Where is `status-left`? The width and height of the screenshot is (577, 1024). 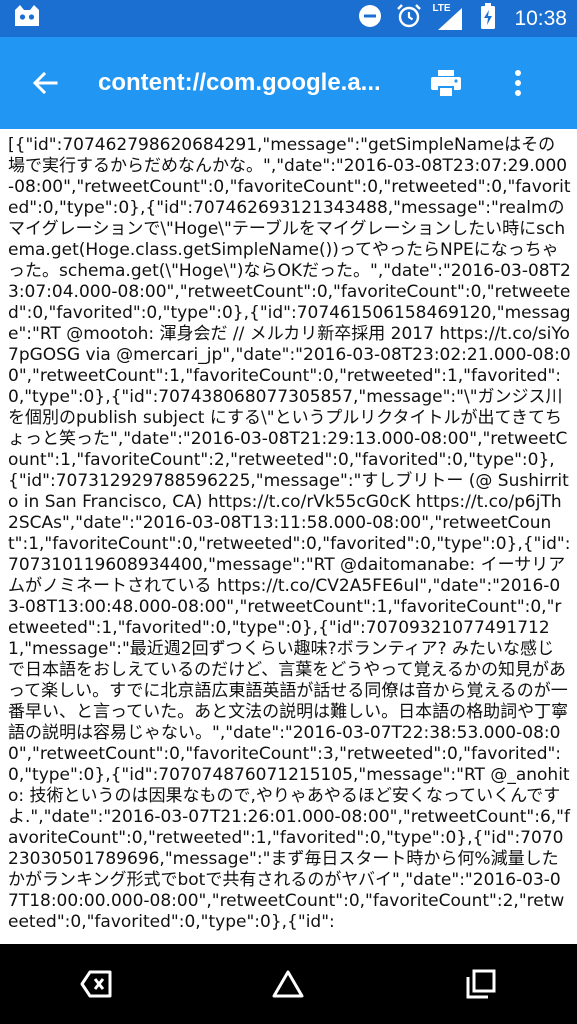
status-left is located at coordinates (27, 18).